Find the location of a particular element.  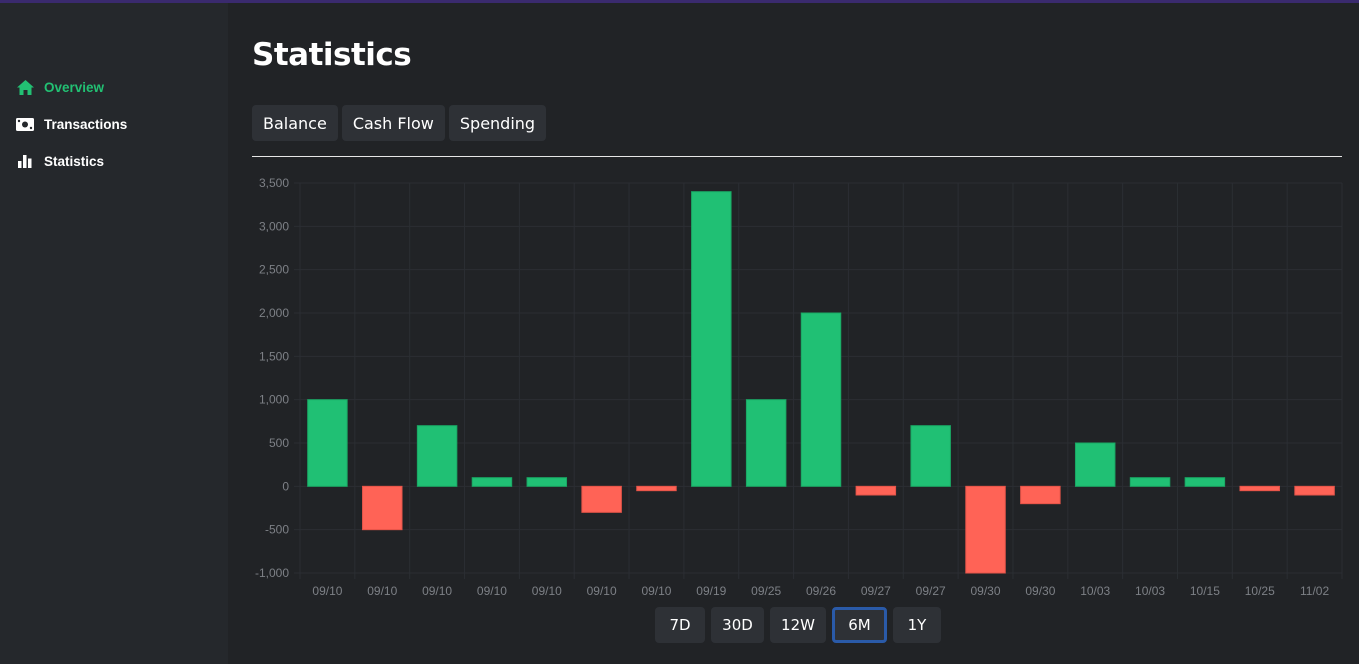

time-range-selector: 7D 30D 12W 6M 1Y is located at coordinates (798, 625).